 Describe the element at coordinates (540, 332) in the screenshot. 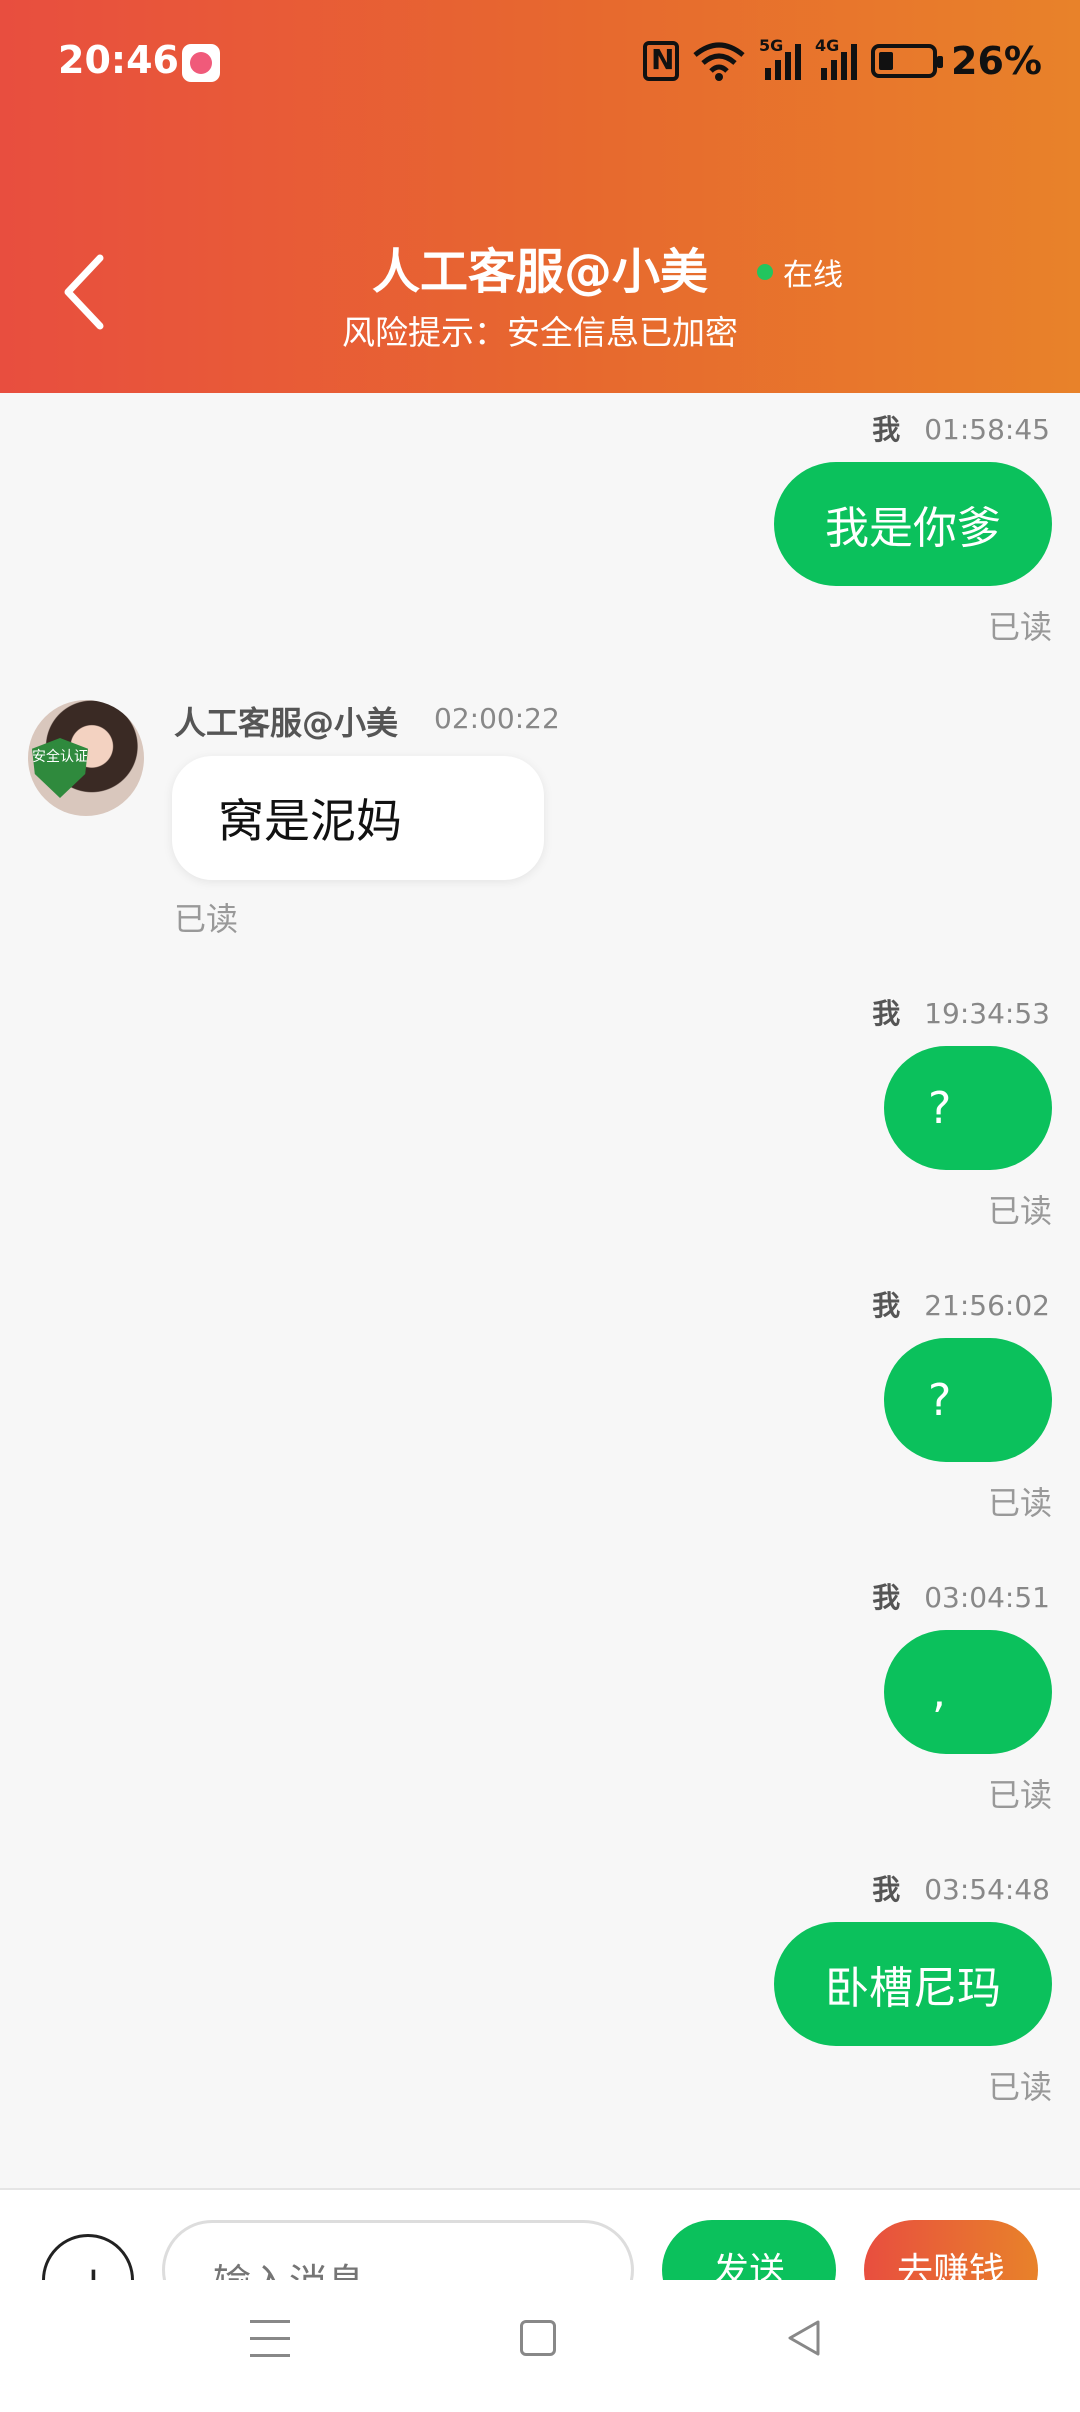

I see `risk-notice: 风险提示：安全信息已加密` at that location.